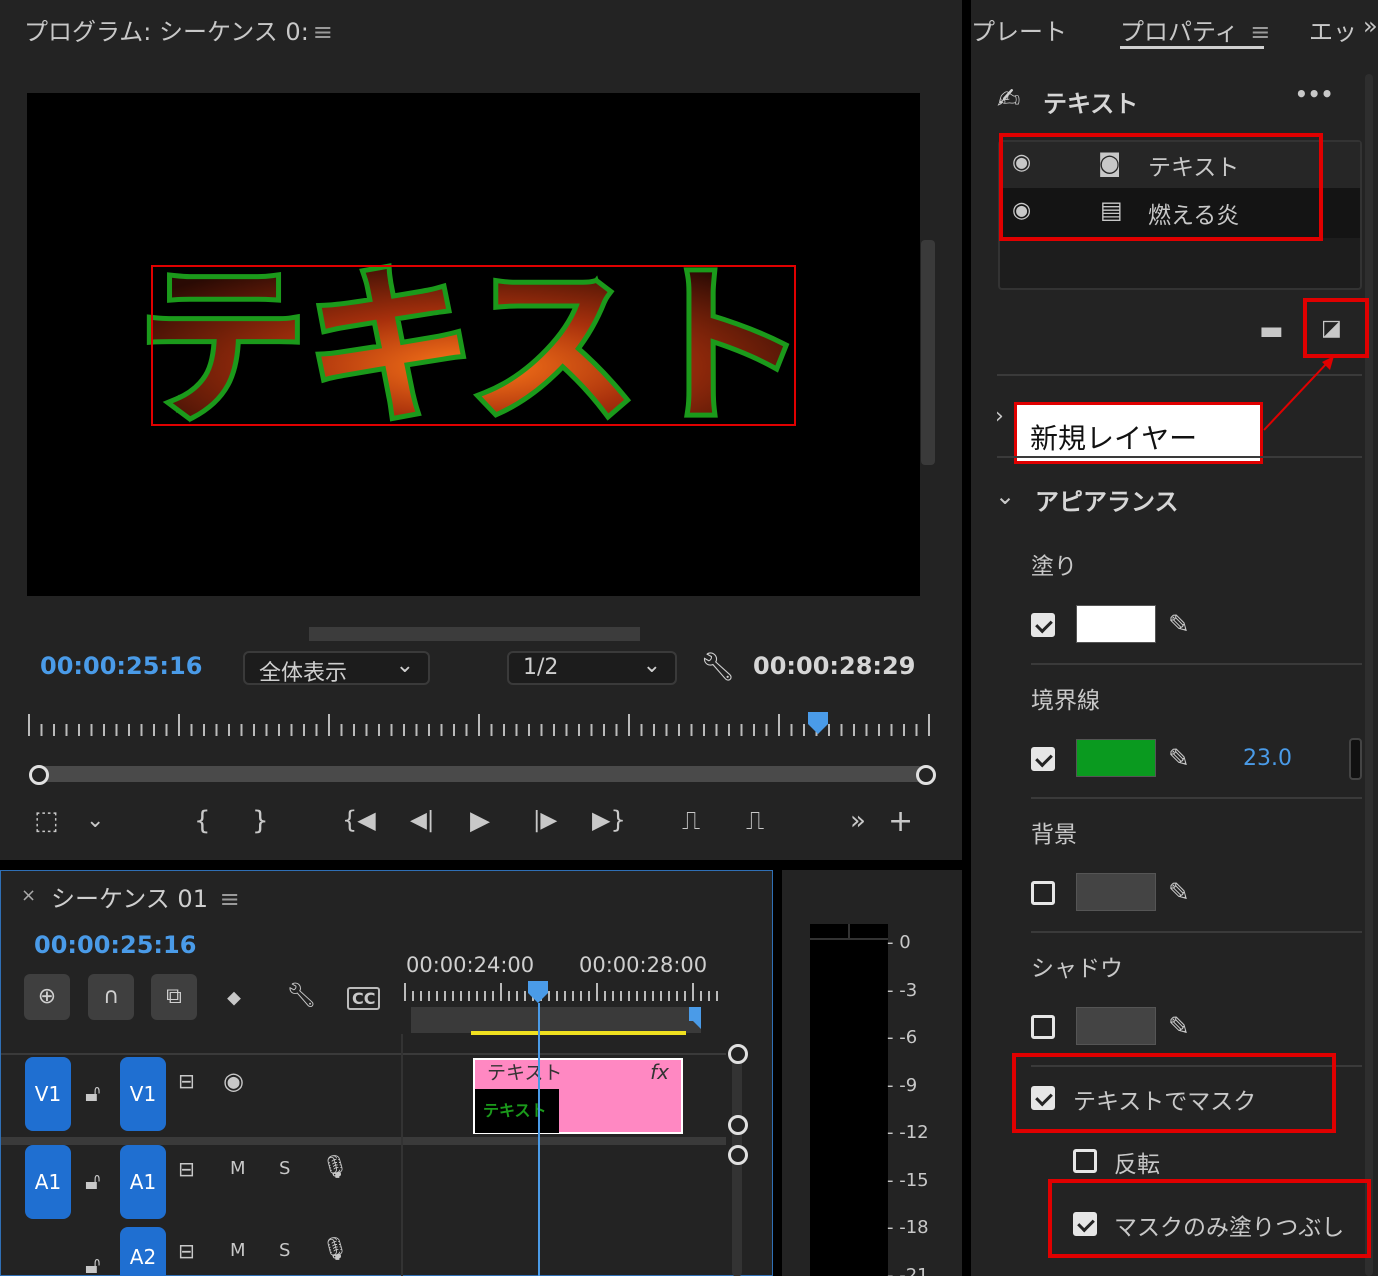 The width and height of the screenshot is (1378, 1276). I want to click on add-button-icon: +, so click(900, 821).